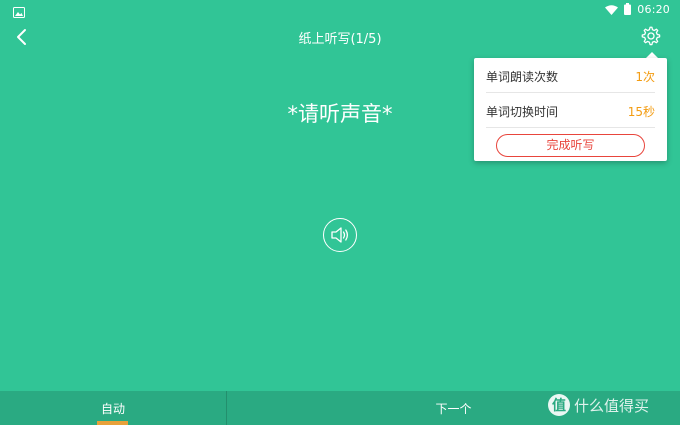 Image resolution: width=680 pixels, height=425 pixels. I want to click on speaker-icon, so click(340, 235).